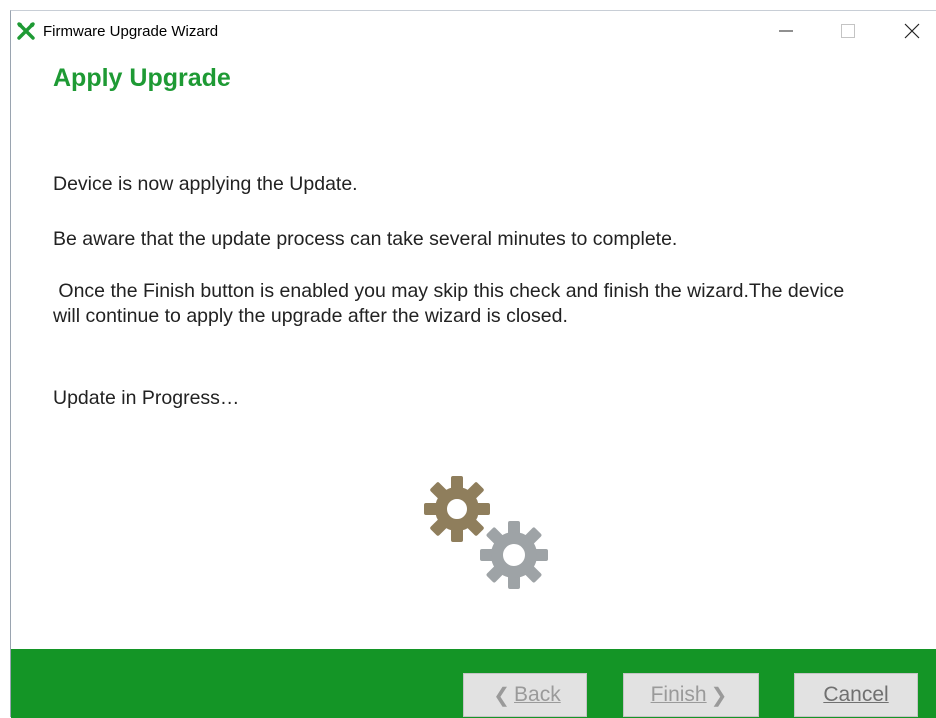 The height and width of the screenshot is (718, 936). I want to click on cancel-button: Cancel, so click(856, 695).